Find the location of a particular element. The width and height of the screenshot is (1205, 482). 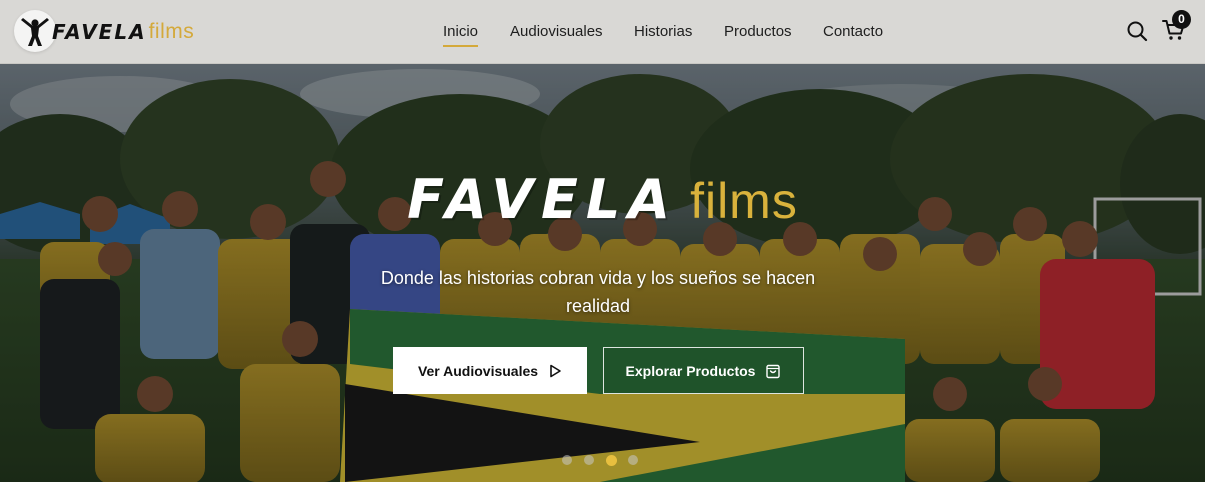

hero-title: FAVELA films is located at coordinates (602, 199).